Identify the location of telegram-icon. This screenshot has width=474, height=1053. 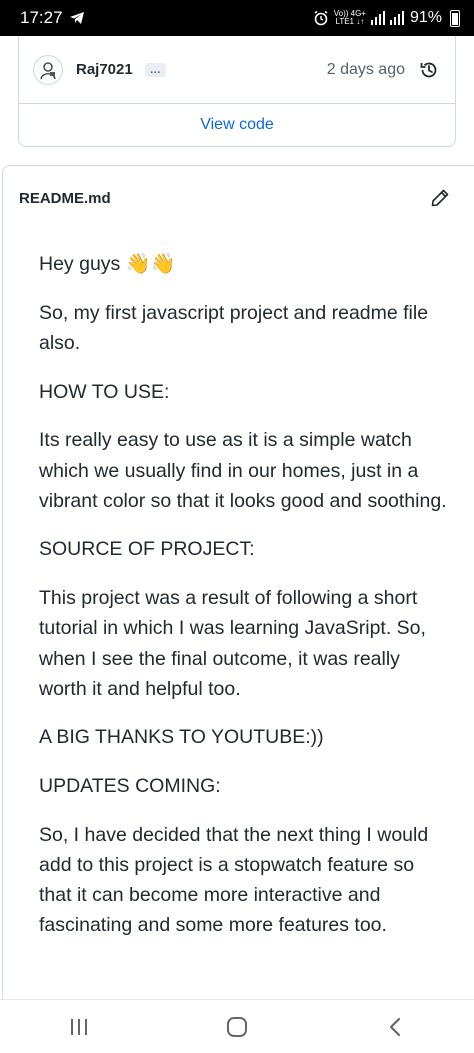
(76, 18).